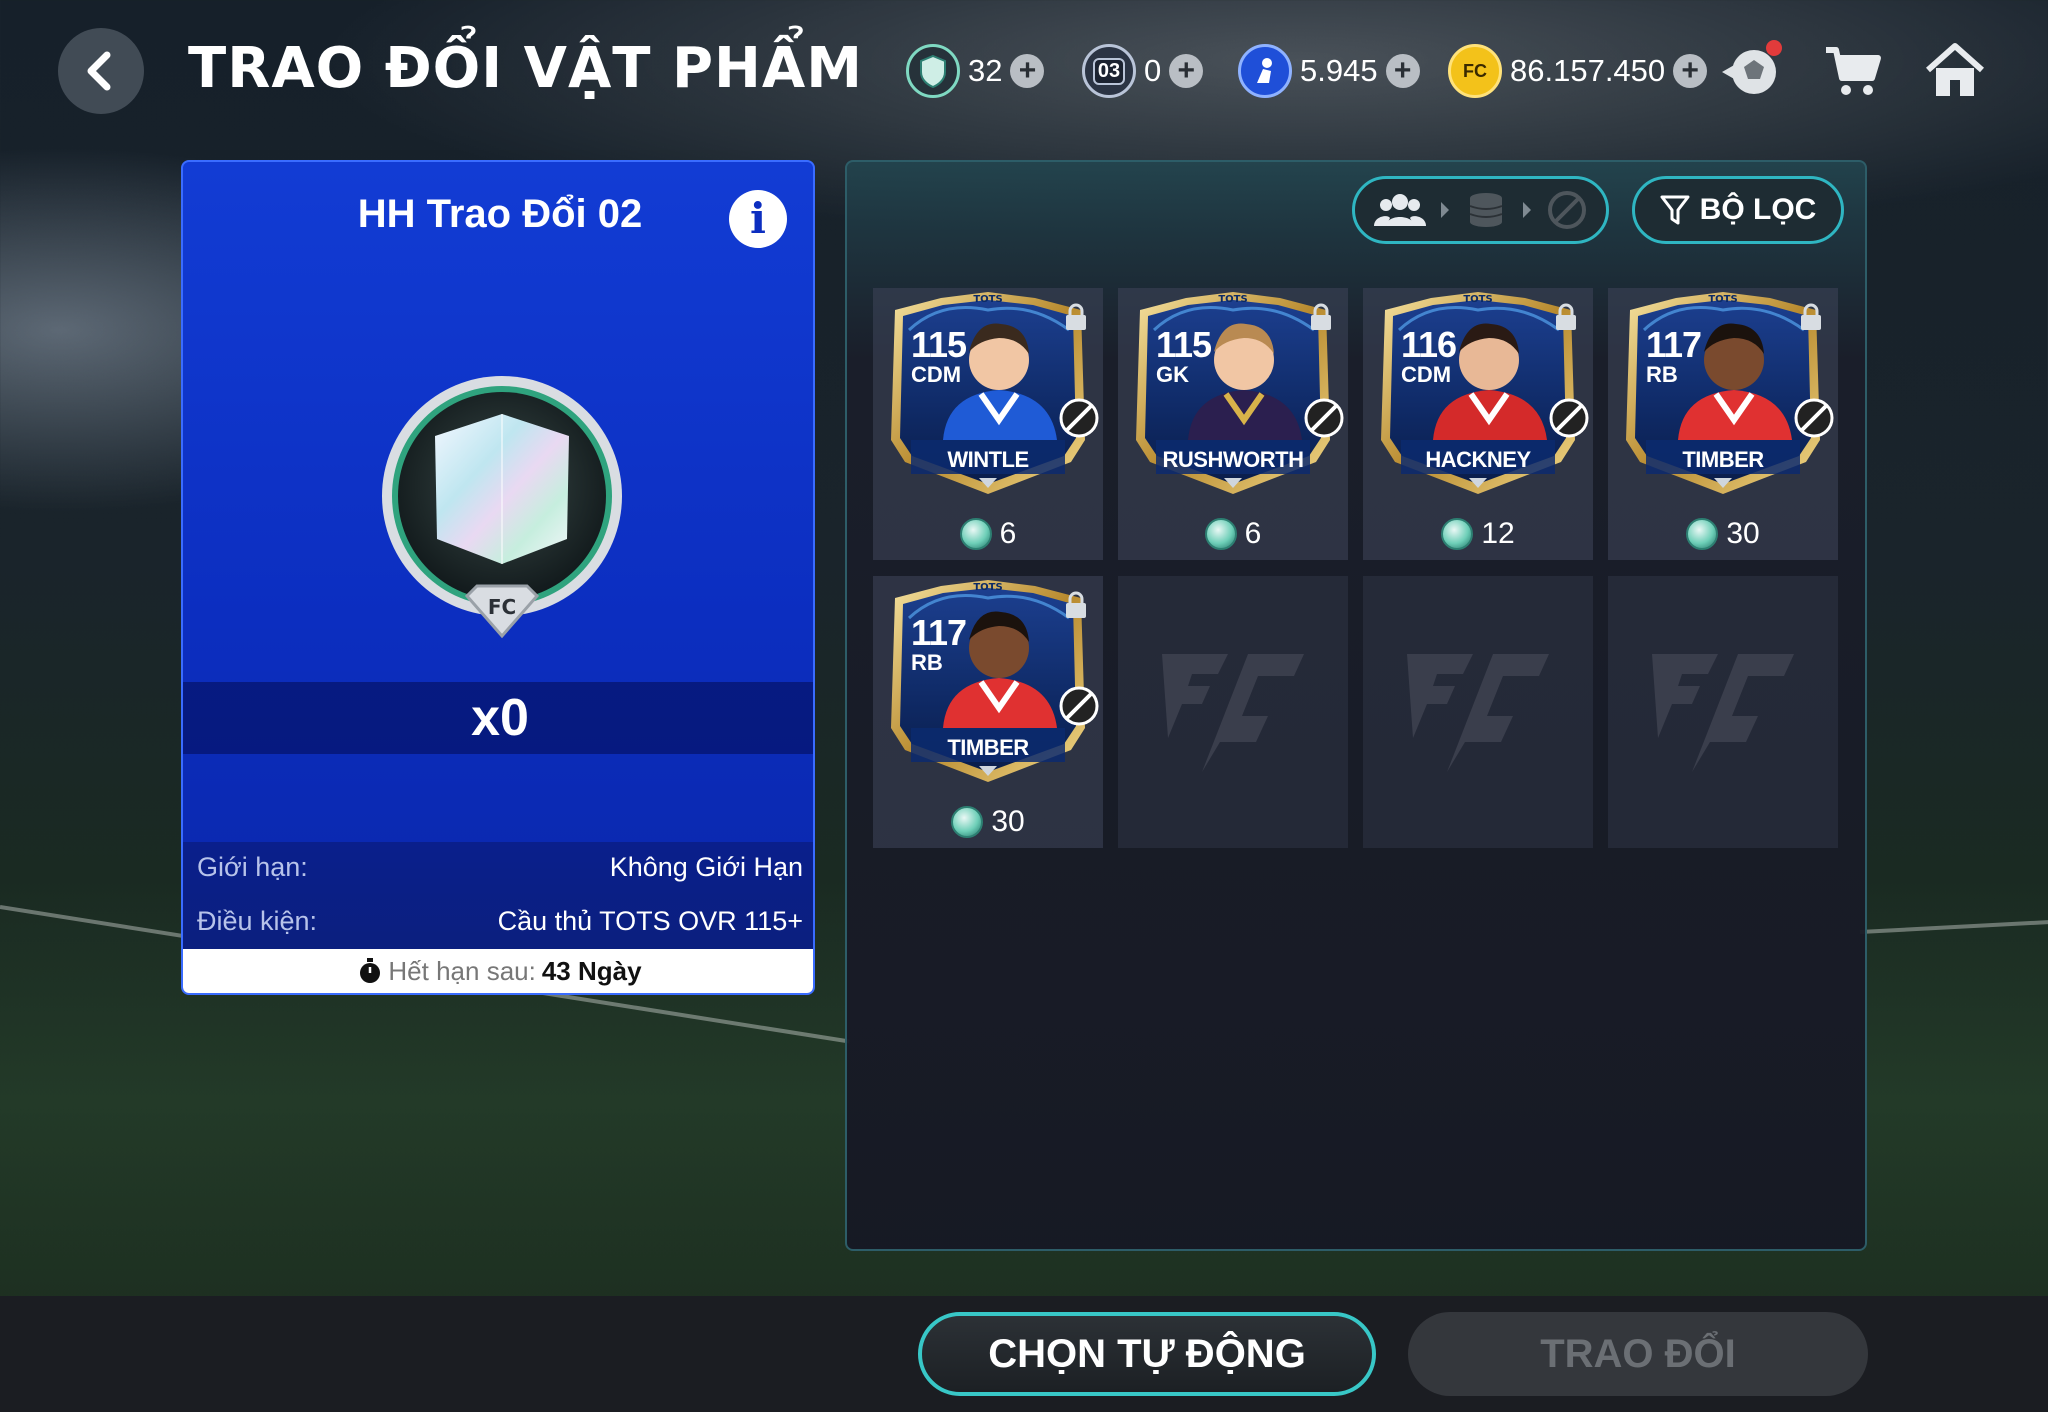  Describe the element at coordinates (1567, 210) in the screenshot. I see `no-trade-icon` at that location.